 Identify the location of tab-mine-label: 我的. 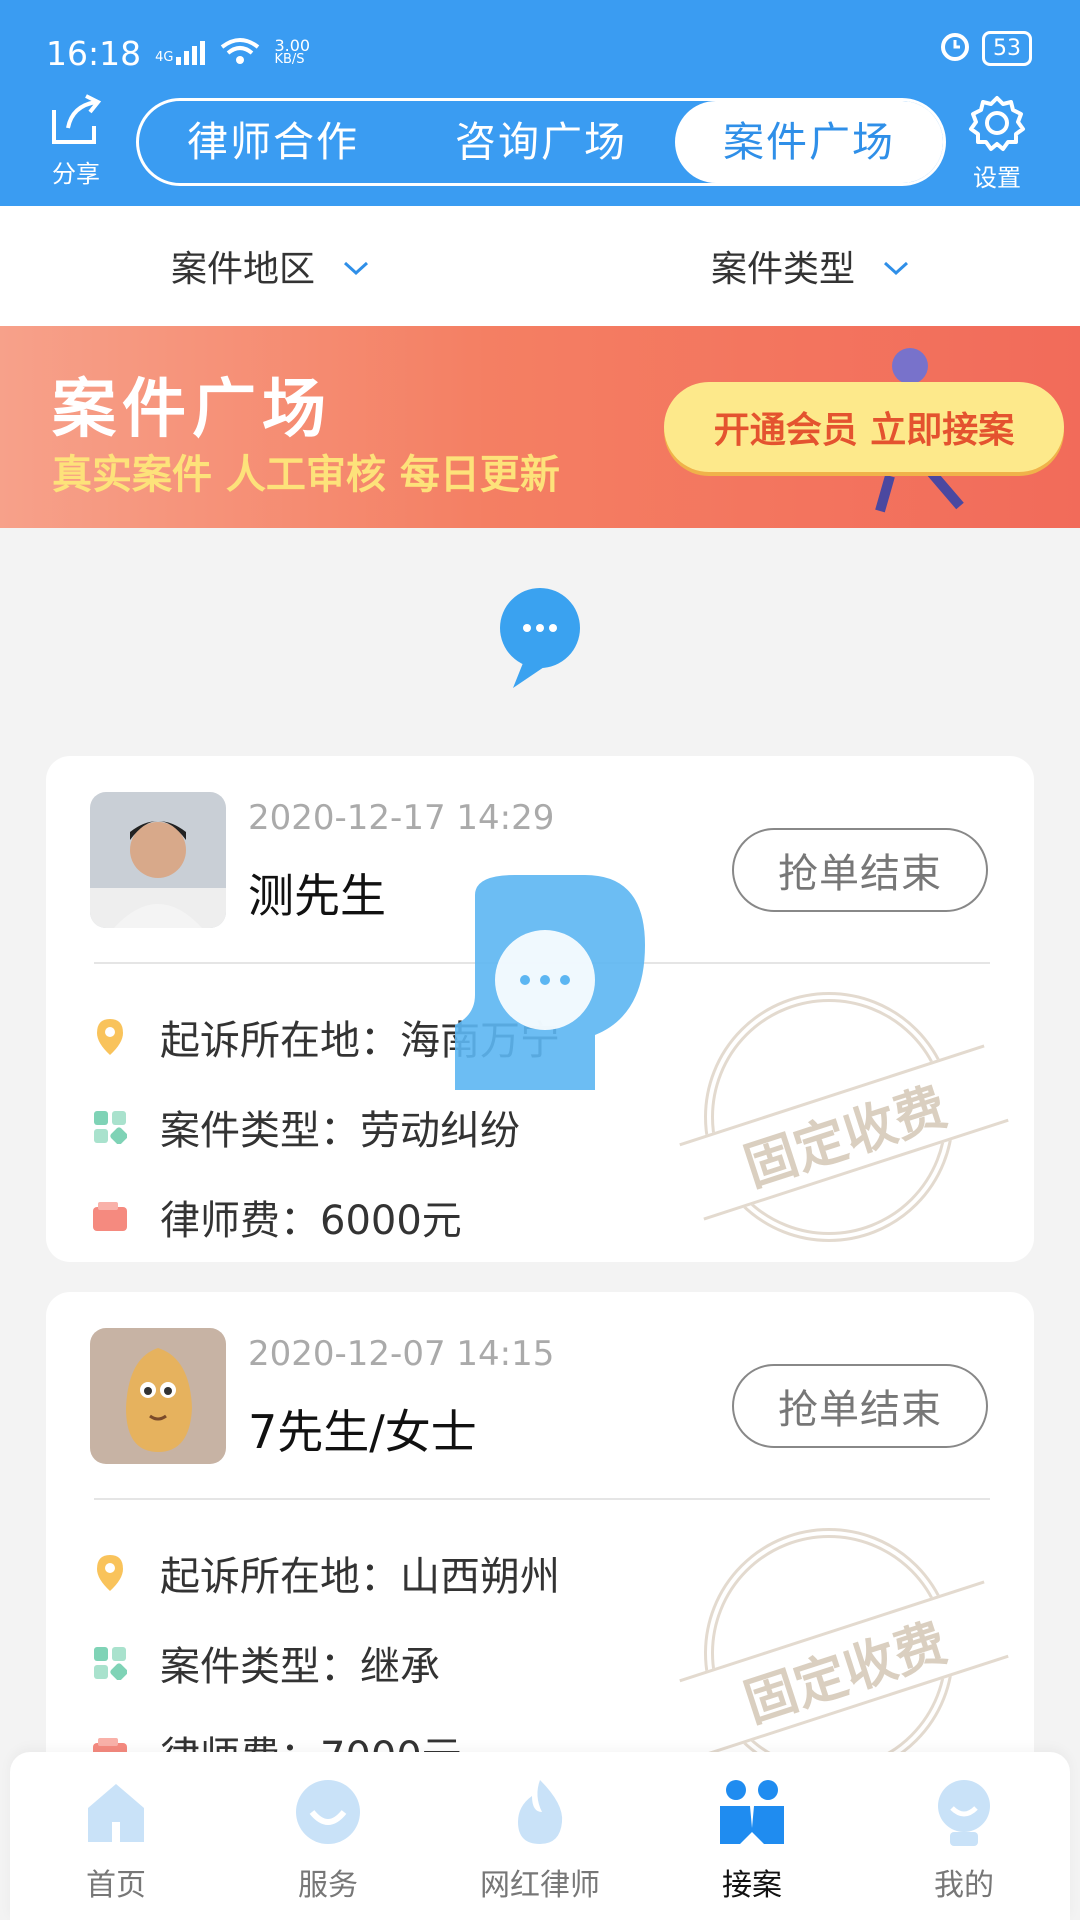
(964, 1885).